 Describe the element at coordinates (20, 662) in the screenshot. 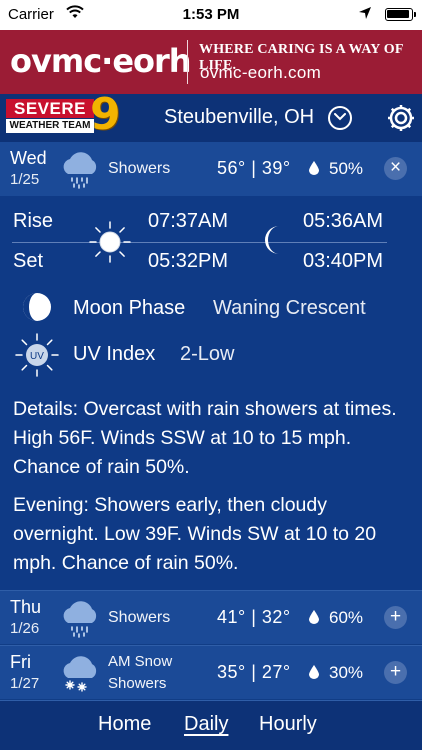

I see `day-name: Fri` at that location.